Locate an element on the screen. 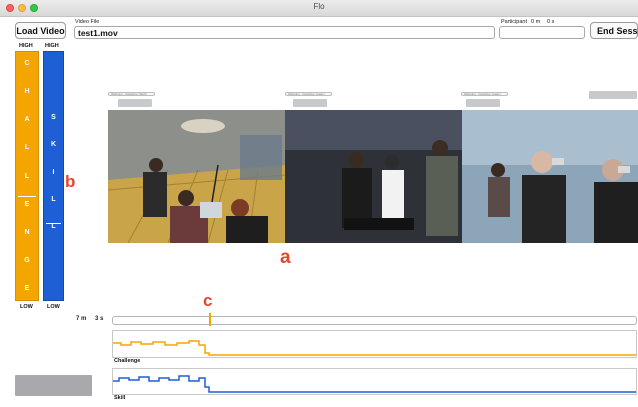 The image size is (638, 407). challenge-plot-label: Challenge is located at coordinates (127, 361).